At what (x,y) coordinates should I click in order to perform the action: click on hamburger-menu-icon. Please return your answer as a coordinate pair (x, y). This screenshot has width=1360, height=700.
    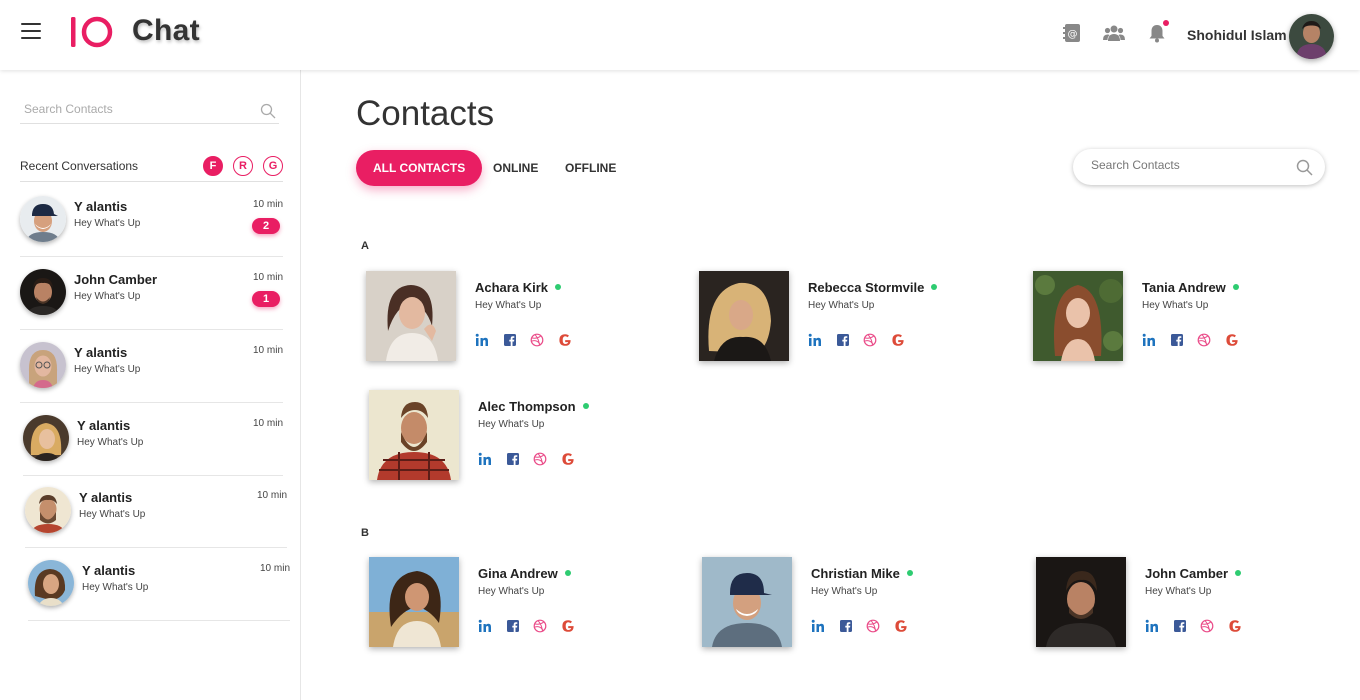
    Looking at the image, I should click on (31, 31).